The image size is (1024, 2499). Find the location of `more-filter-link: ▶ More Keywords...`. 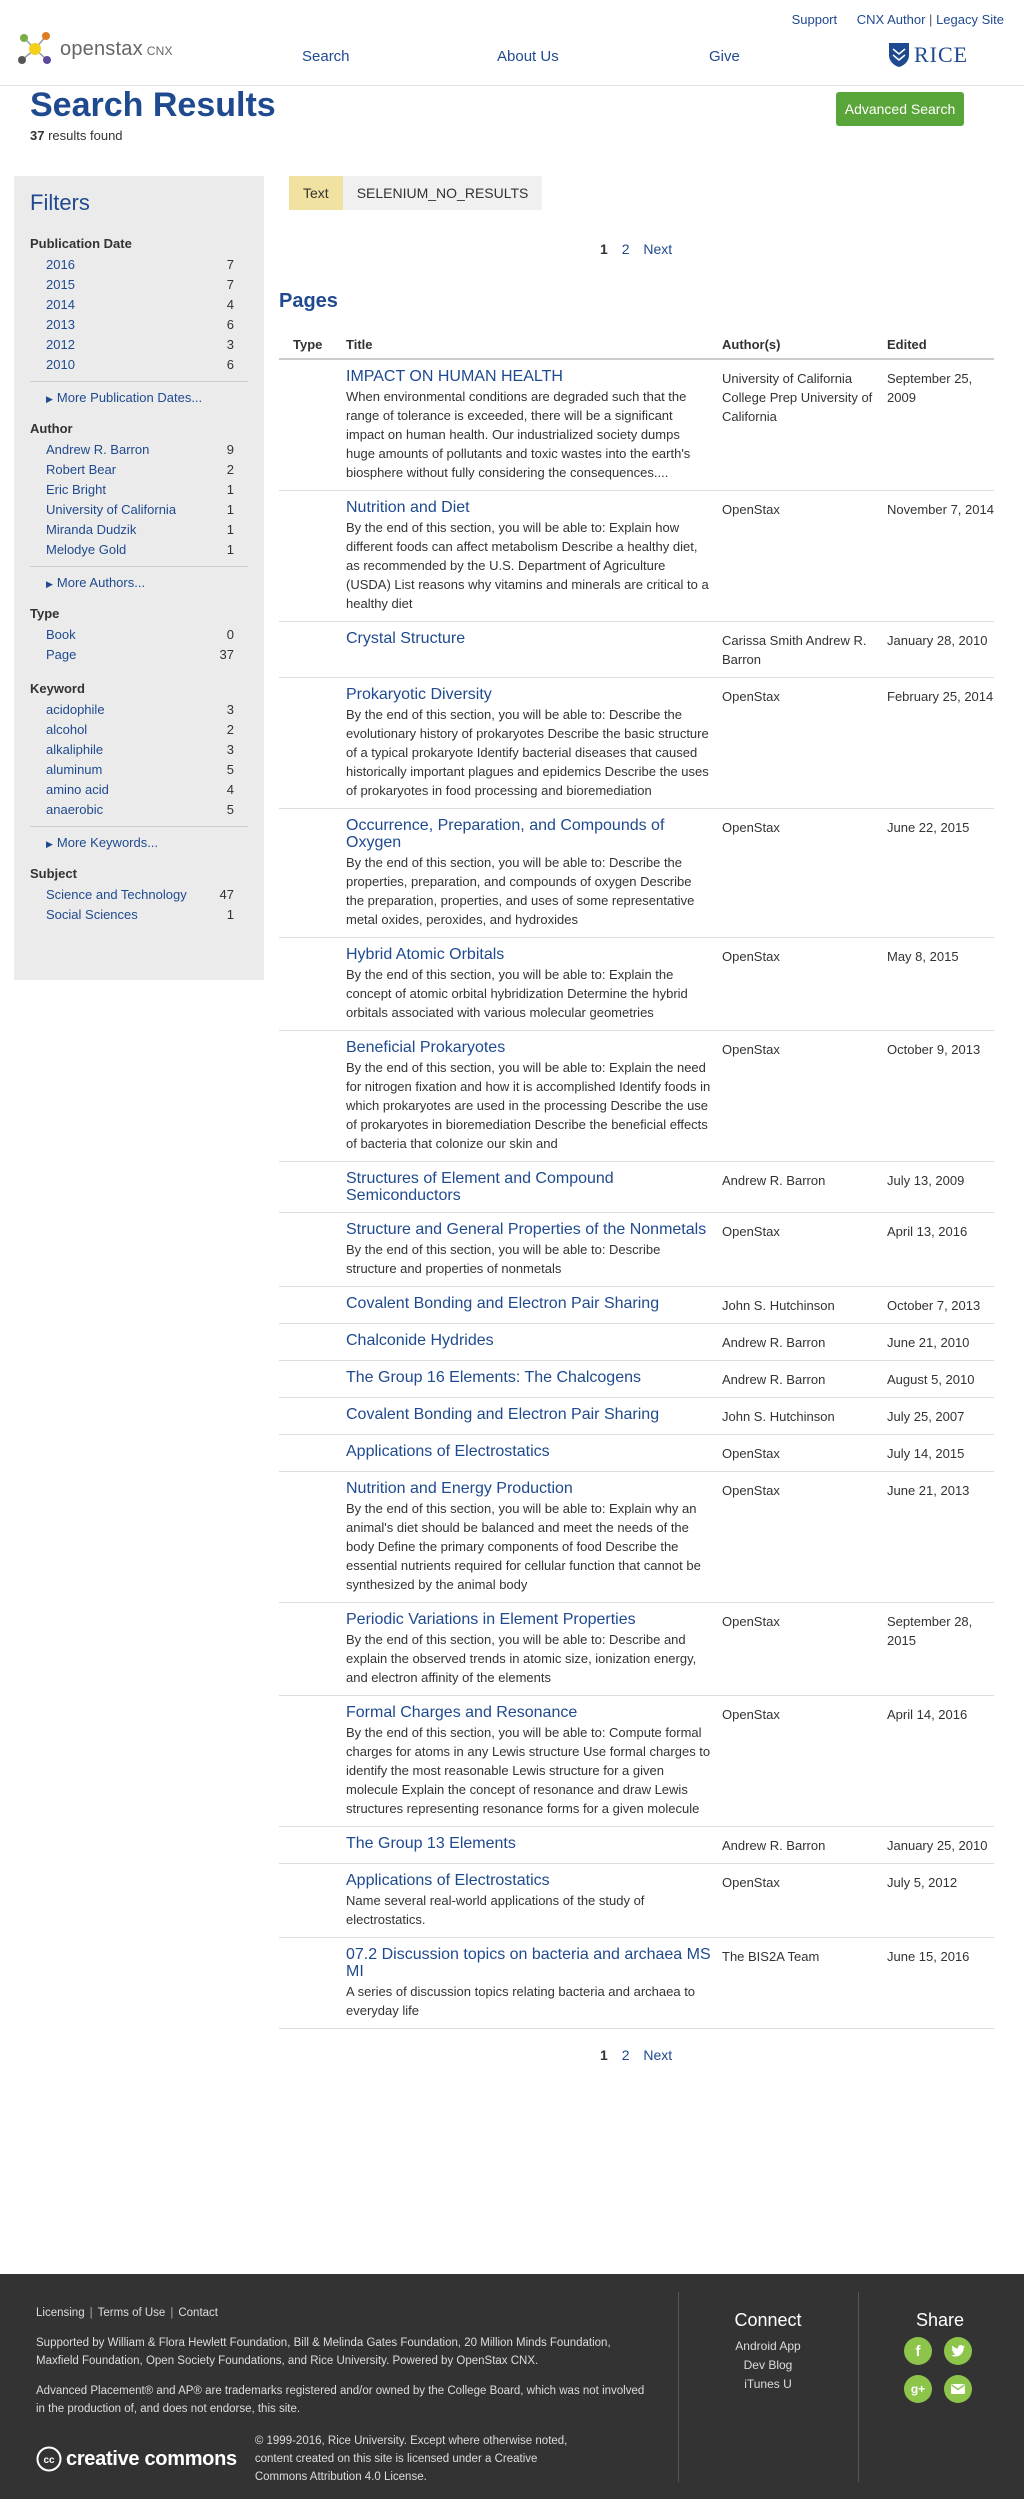

more-filter-link: ▶ More Keywords... is located at coordinates (139, 840).